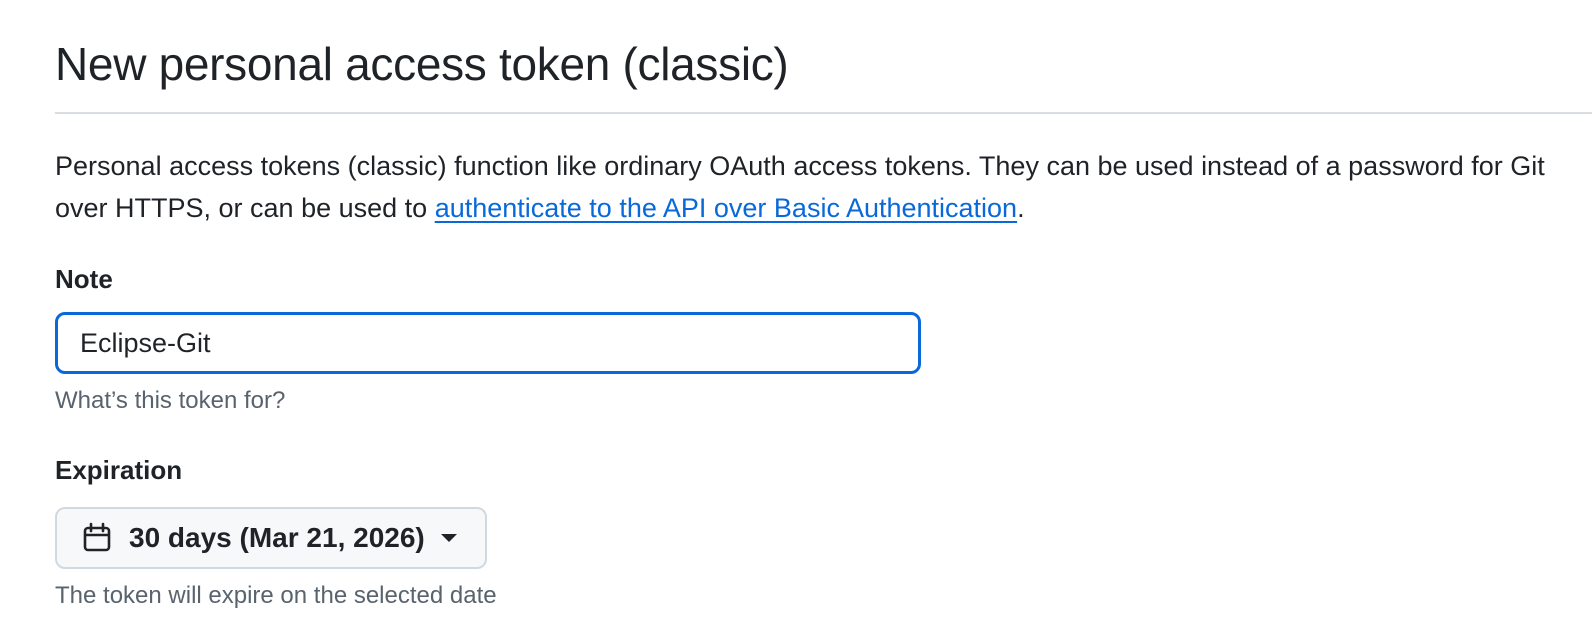  I want to click on description-end: ., so click(1021, 208).